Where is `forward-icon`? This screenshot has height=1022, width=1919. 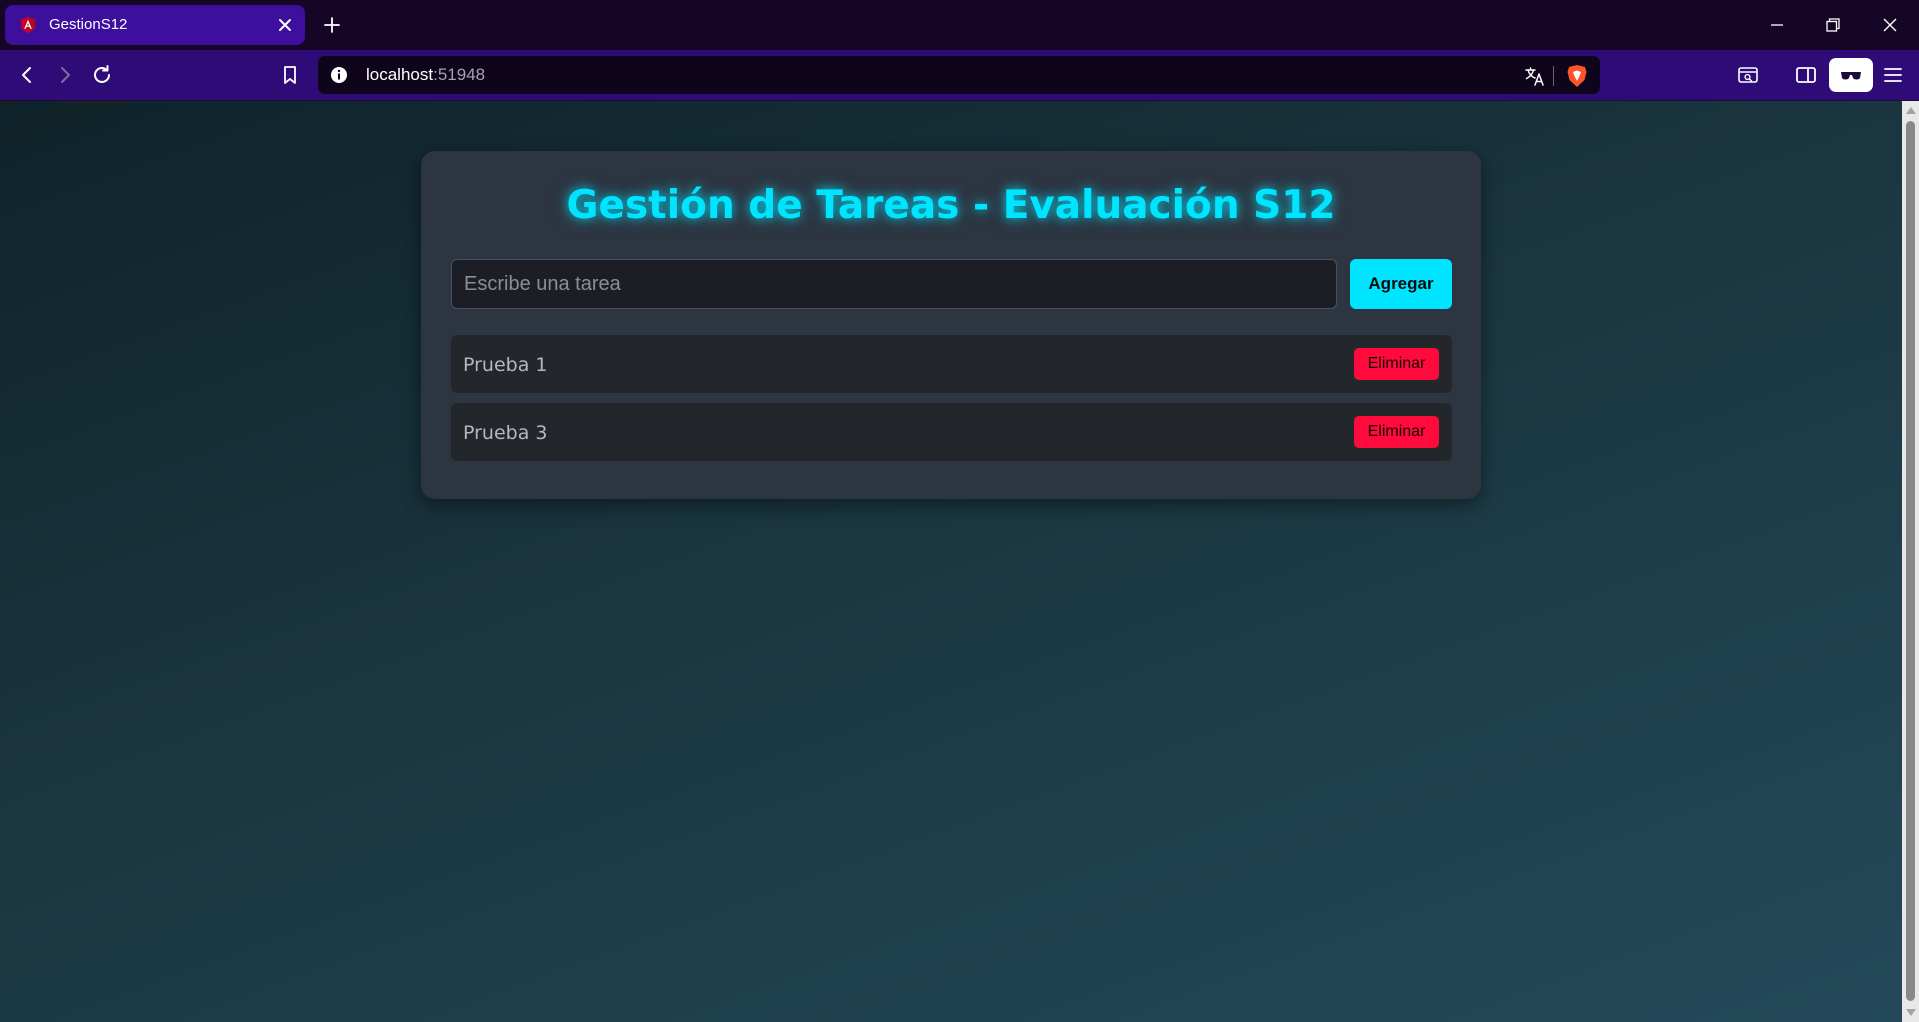 forward-icon is located at coordinates (65, 75).